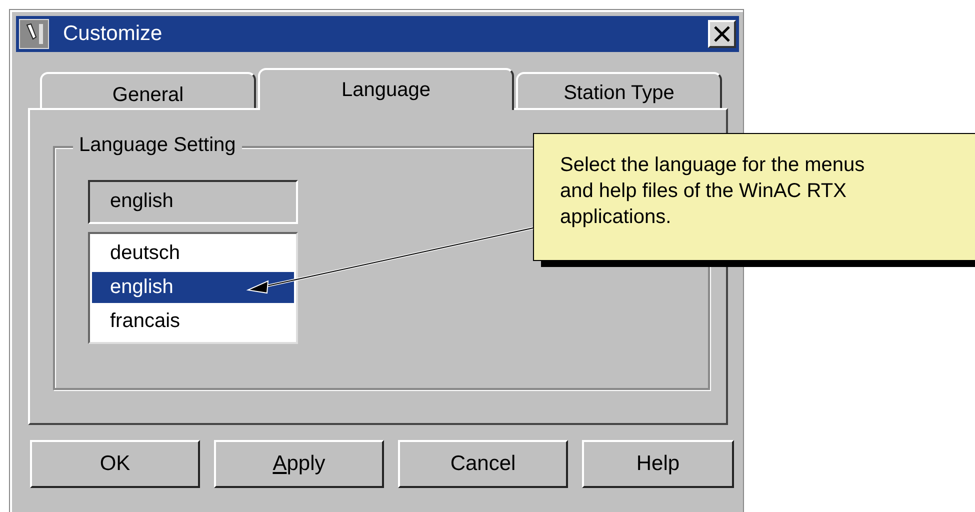 The image size is (975, 512). I want to click on tab: Language, so click(386, 89).